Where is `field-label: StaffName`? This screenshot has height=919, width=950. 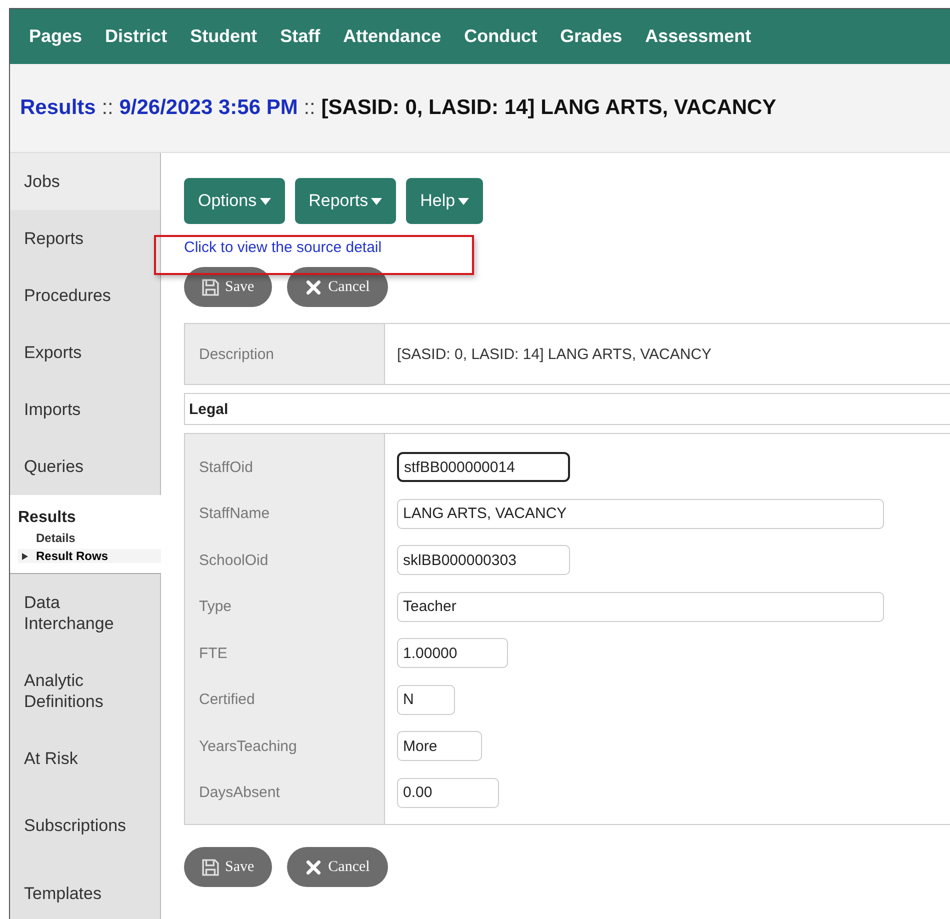 field-label: StaffName is located at coordinates (234, 513).